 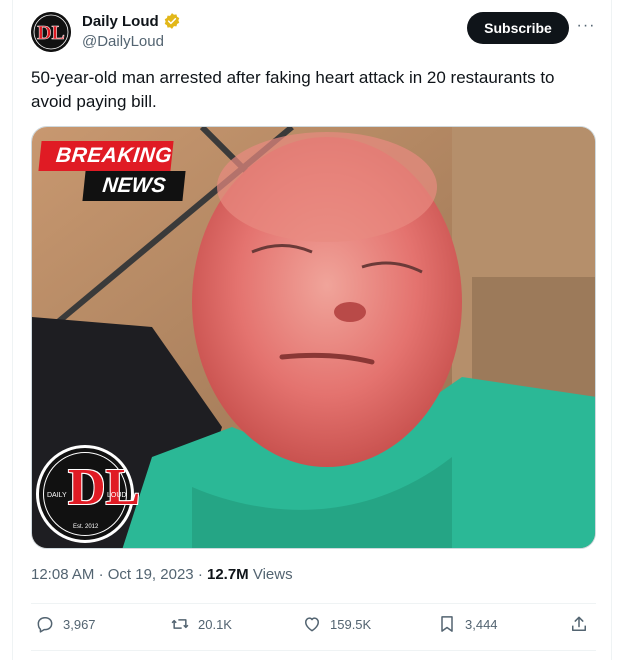 I want to click on daily-loud-logo: DL DAILY LOUD Est. 2012, so click(x=88, y=494).